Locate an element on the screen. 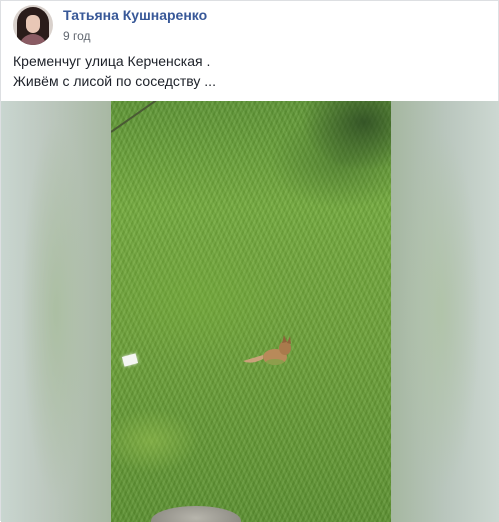 This screenshot has width=499, height=522. author-avatar is located at coordinates (33, 25).